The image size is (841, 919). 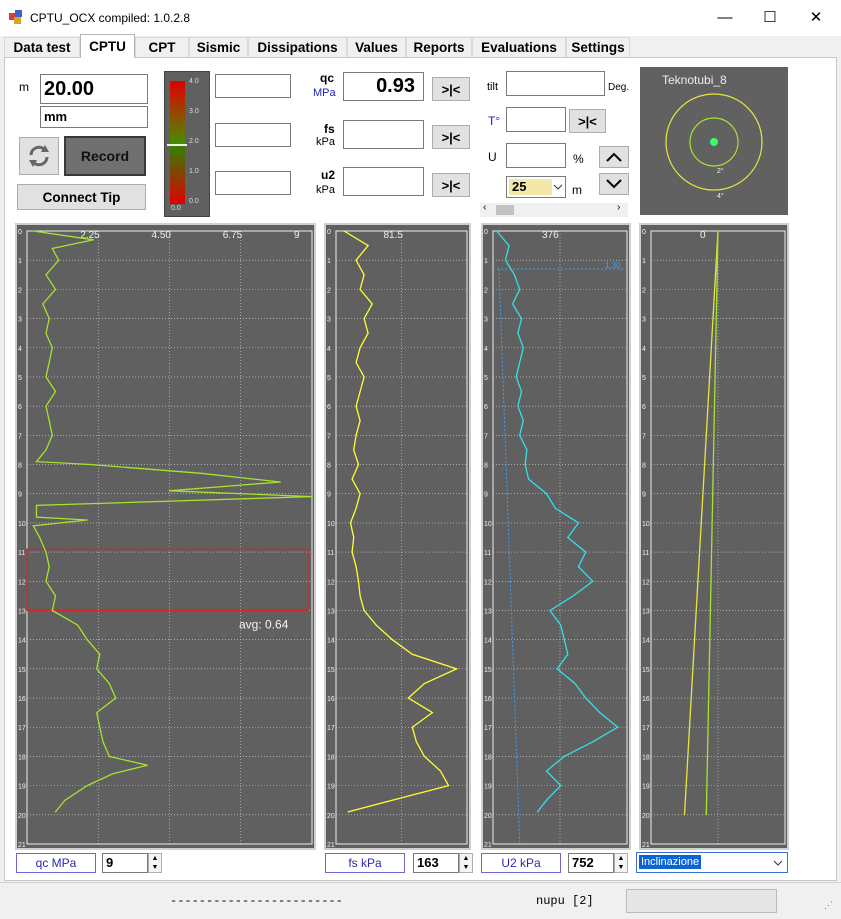 I want to click on depth-tick-label: 20, so click(x=646, y=816).